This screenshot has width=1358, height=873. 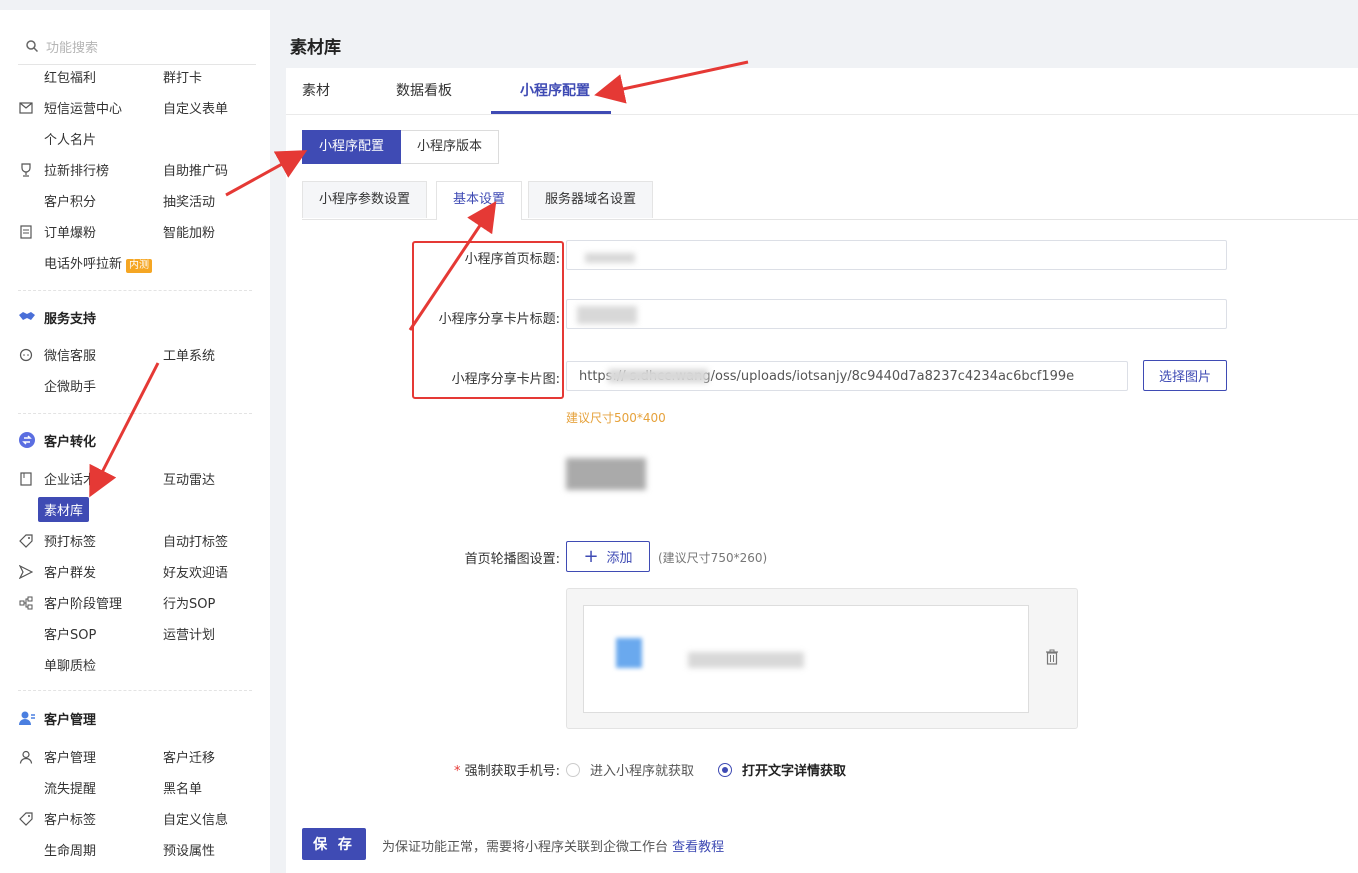 What do you see at coordinates (479, 200) in the screenshot?
I see `subtab-basic: 基本设置` at bounding box center [479, 200].